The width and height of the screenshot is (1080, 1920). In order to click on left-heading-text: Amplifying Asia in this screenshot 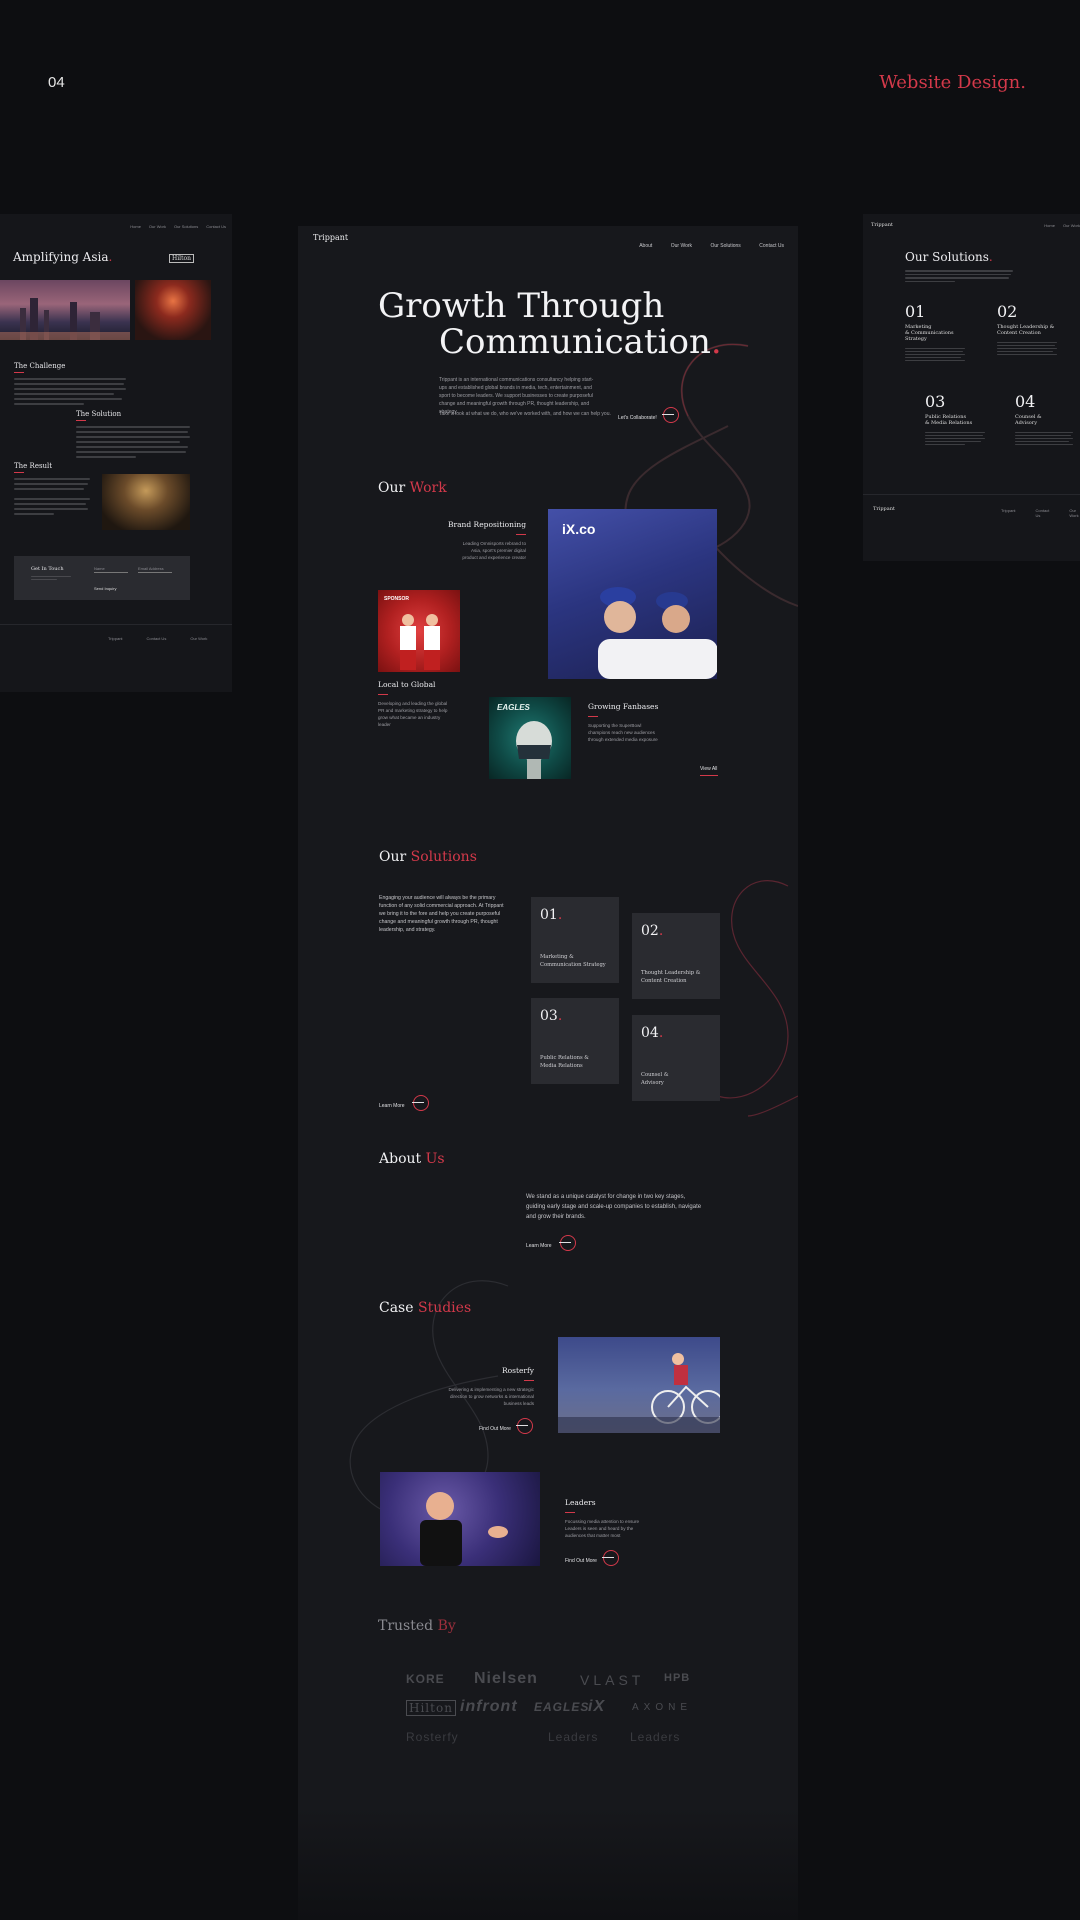, I will do `click(61, 257)`.